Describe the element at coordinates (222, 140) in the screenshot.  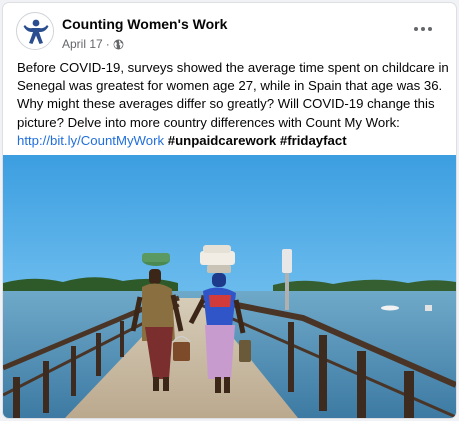
I see `hashtag-unpaidcarework: #unpaidcarework` at that location.